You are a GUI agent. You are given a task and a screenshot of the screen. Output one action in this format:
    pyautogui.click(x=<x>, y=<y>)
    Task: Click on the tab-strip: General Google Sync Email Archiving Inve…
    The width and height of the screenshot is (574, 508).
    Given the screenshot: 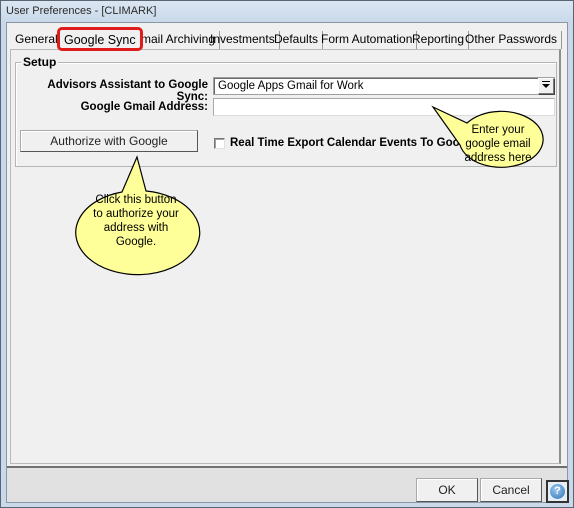 What is the action you would take?
    pyautogui.click(x=287, y=39)
    